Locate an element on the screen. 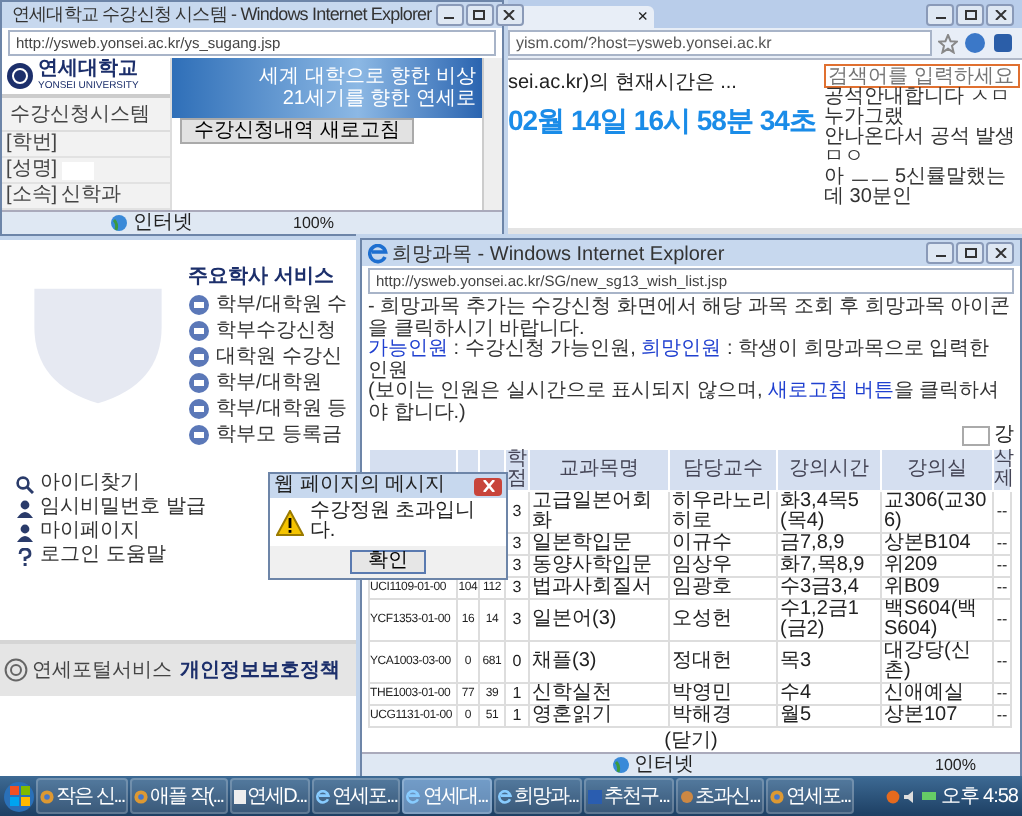 The width and height of the screenshot is (1022, 816). service-link: 학부/대학원 is located at coordinates (269, 383).